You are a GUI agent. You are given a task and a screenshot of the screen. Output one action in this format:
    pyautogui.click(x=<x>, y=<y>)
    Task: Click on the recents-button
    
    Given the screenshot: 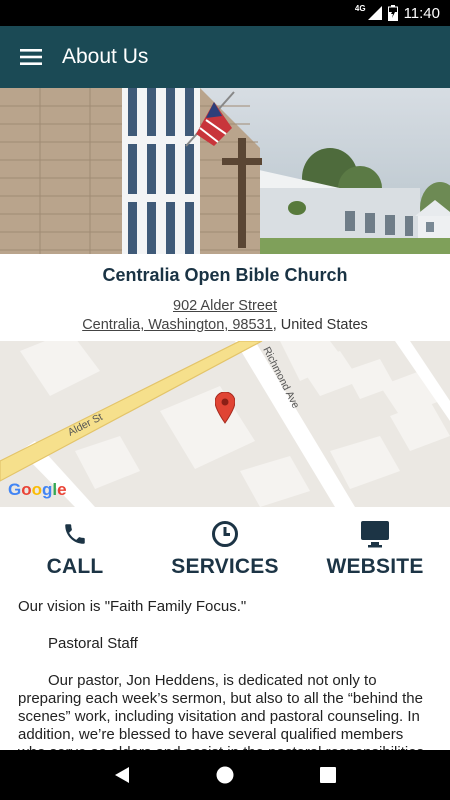 What is the action you would take?
    pyautogui.click(x=328, y=775)
    